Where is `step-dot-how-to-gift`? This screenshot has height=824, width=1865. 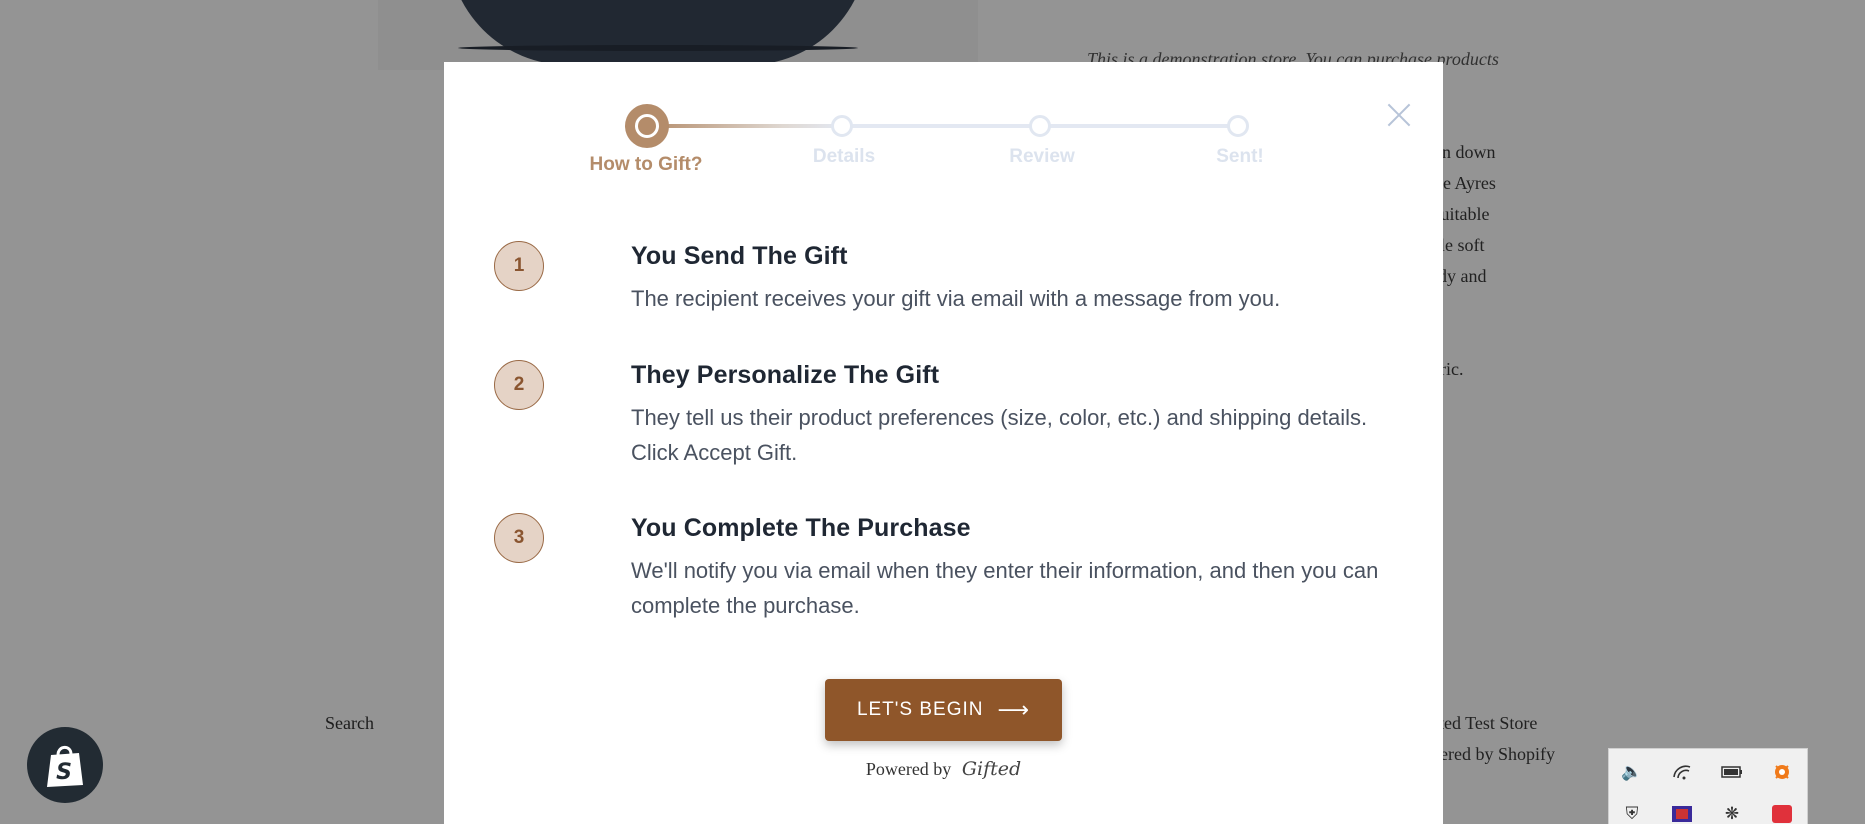
step-dot-how-to-gift is located at coordinates (647, 126).